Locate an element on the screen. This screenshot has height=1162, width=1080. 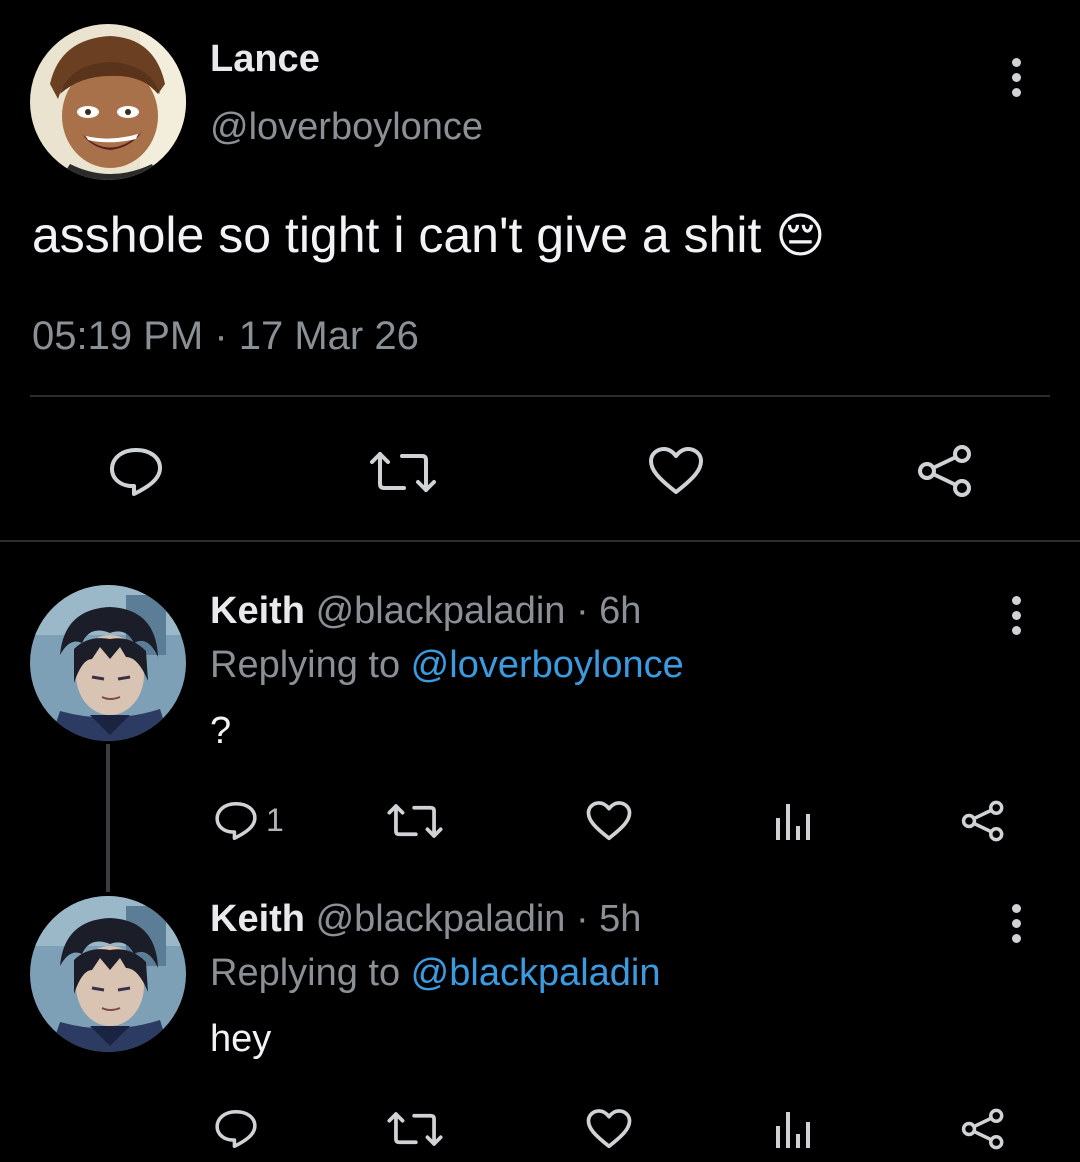
replying-to: Replying to @loverboylonce is located at coordinates (447, 665).